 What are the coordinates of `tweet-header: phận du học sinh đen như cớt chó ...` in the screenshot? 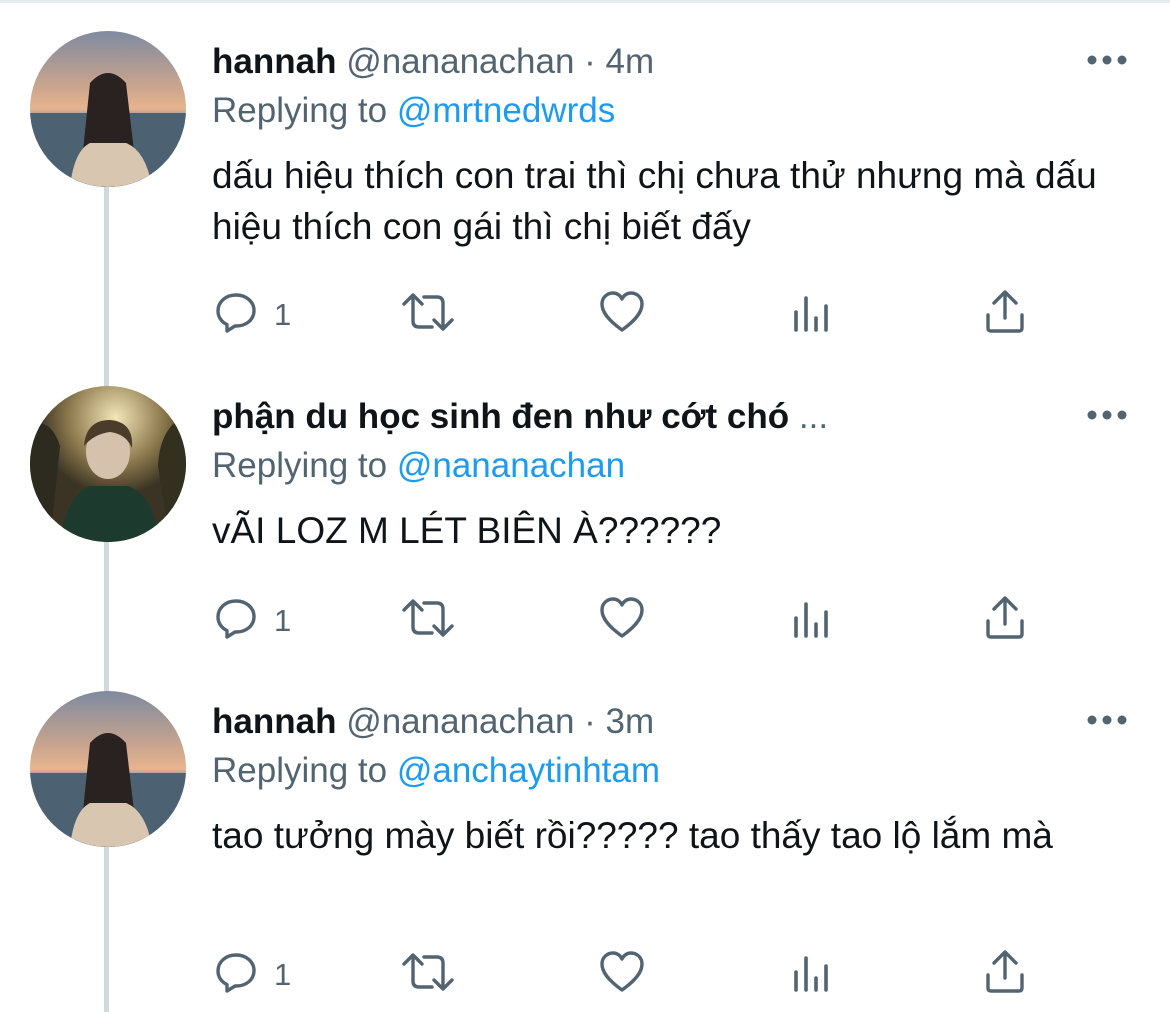 It's located at (520, 417).